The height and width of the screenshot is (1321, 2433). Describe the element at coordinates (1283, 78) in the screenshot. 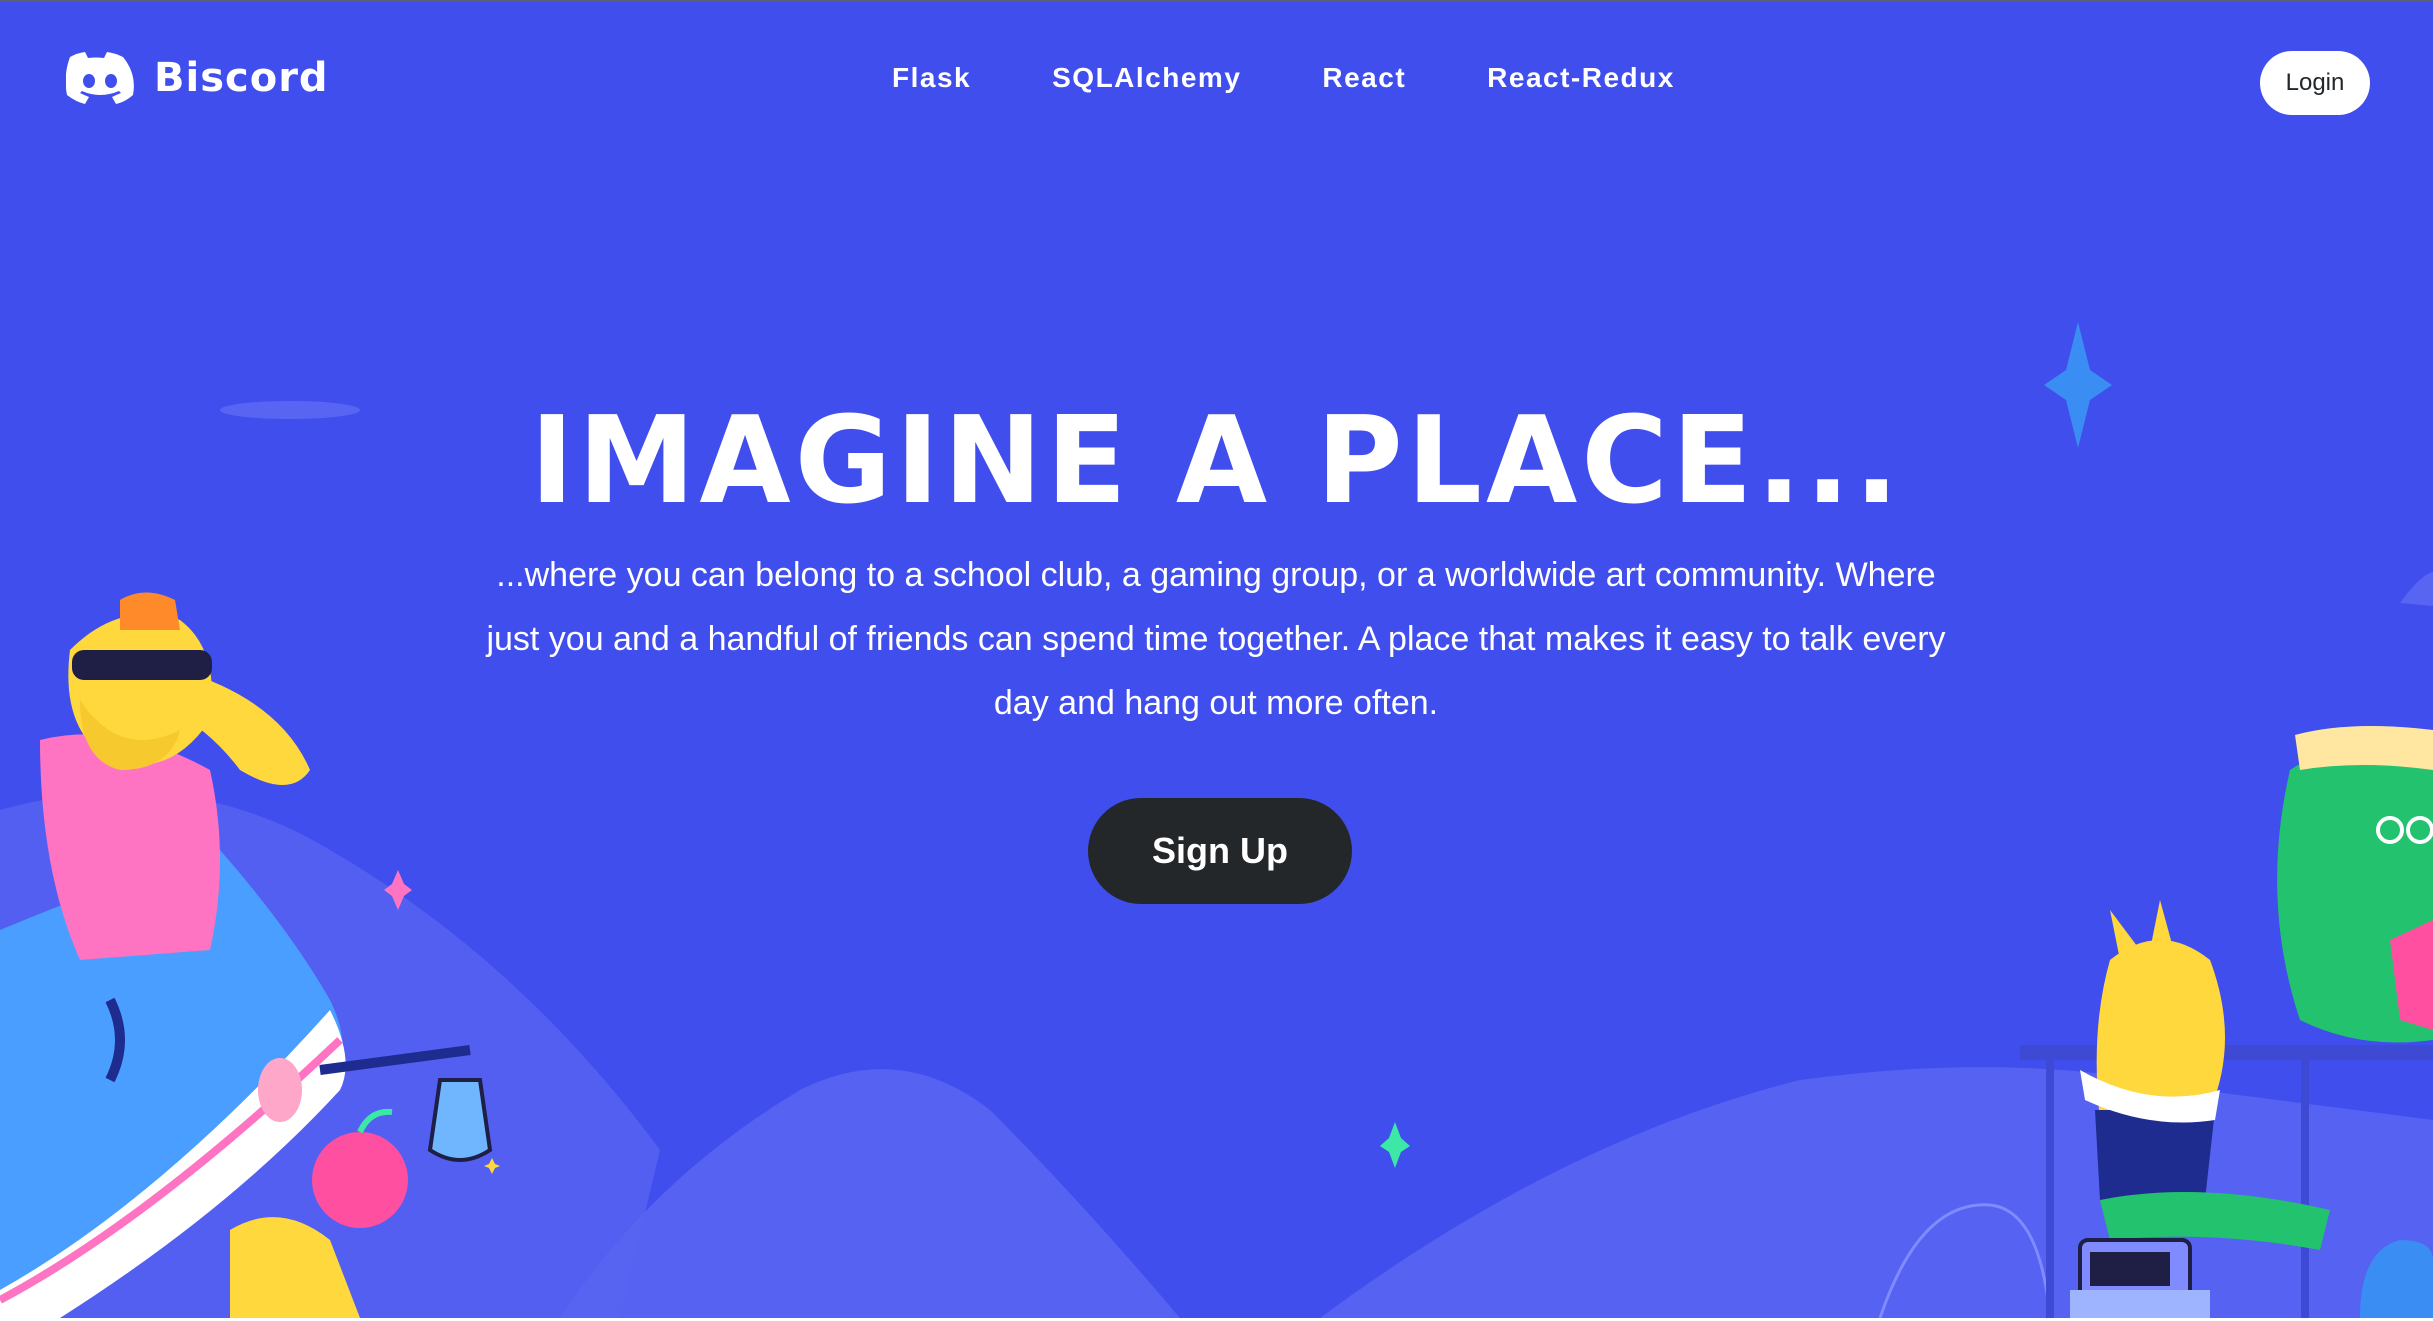

I see `main-nav: Flask SQLAlchemy React React-Redux` at that location.